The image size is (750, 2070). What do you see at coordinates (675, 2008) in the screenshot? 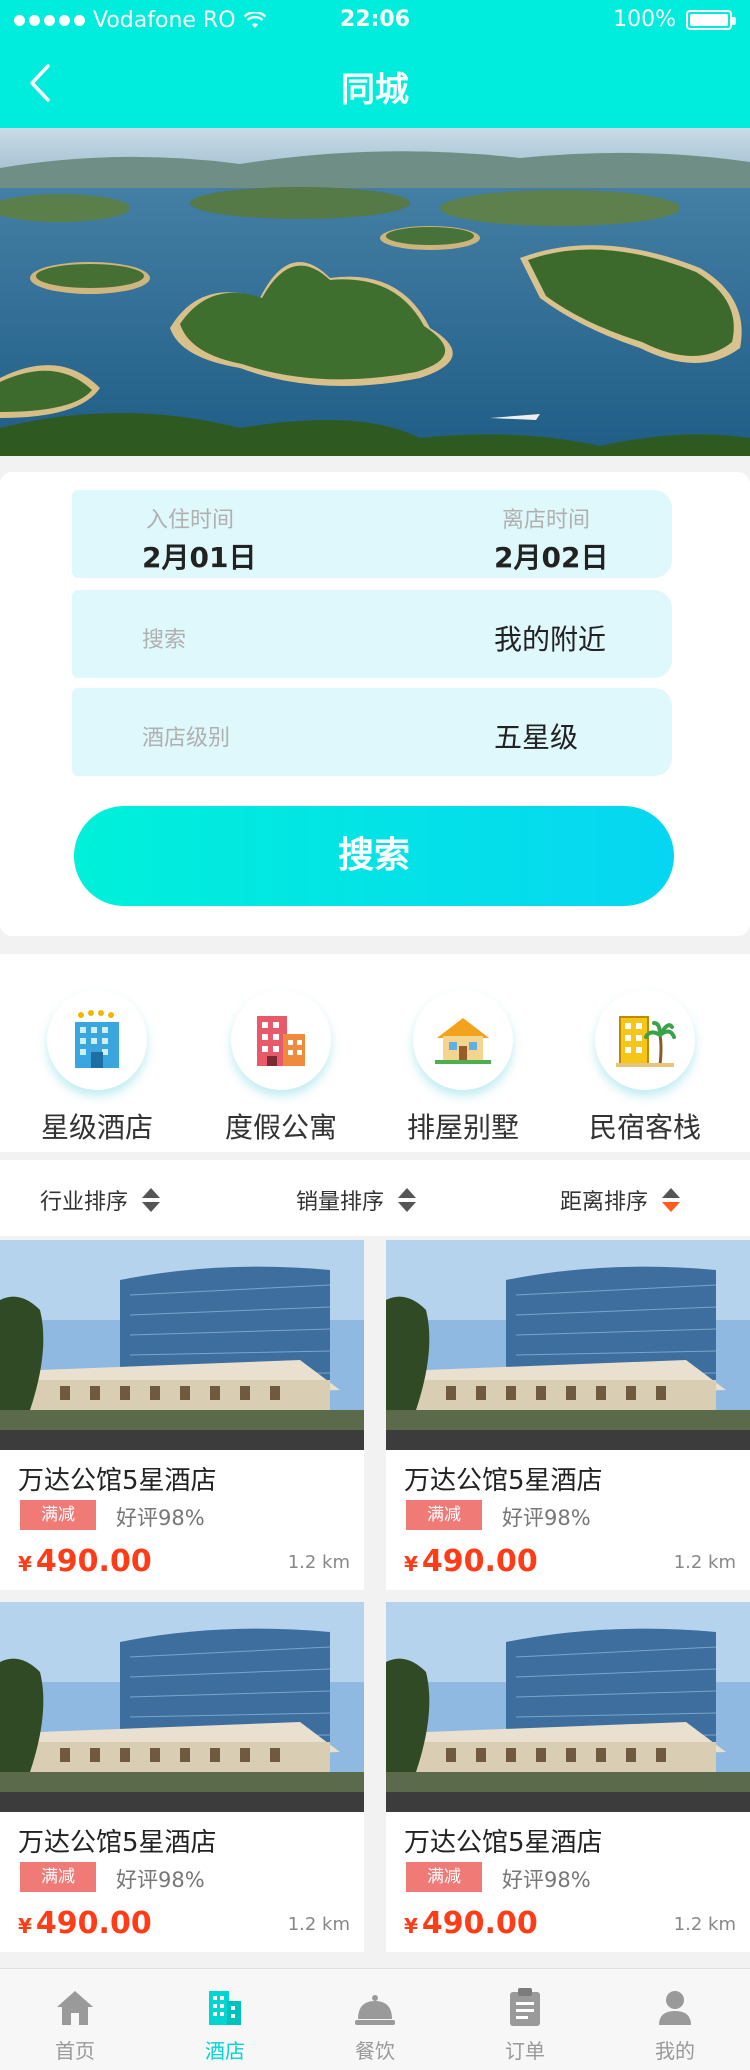
I see `profile-icon` at bounding box center [675, 2008].